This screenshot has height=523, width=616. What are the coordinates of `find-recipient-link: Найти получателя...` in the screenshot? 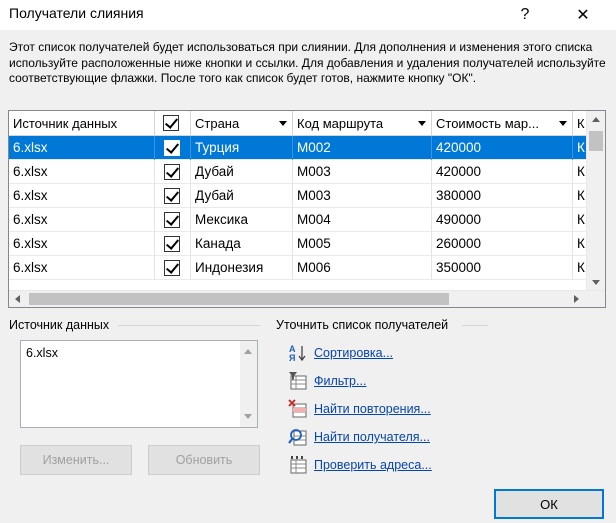 It's located at (372, 437).